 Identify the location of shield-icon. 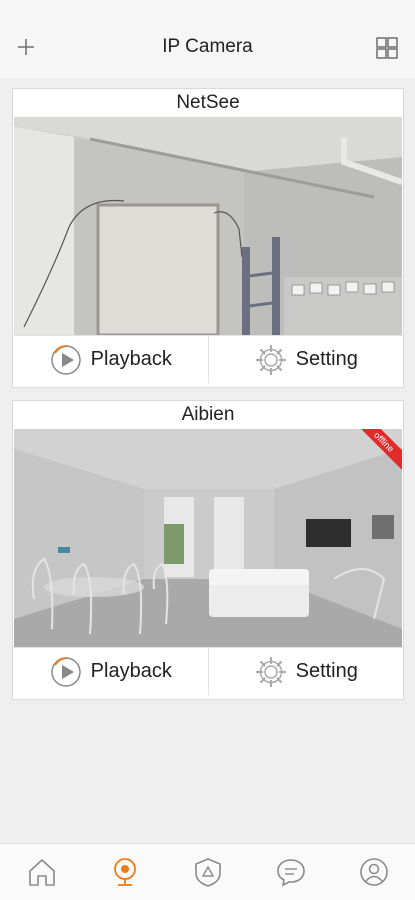
(207, 872).